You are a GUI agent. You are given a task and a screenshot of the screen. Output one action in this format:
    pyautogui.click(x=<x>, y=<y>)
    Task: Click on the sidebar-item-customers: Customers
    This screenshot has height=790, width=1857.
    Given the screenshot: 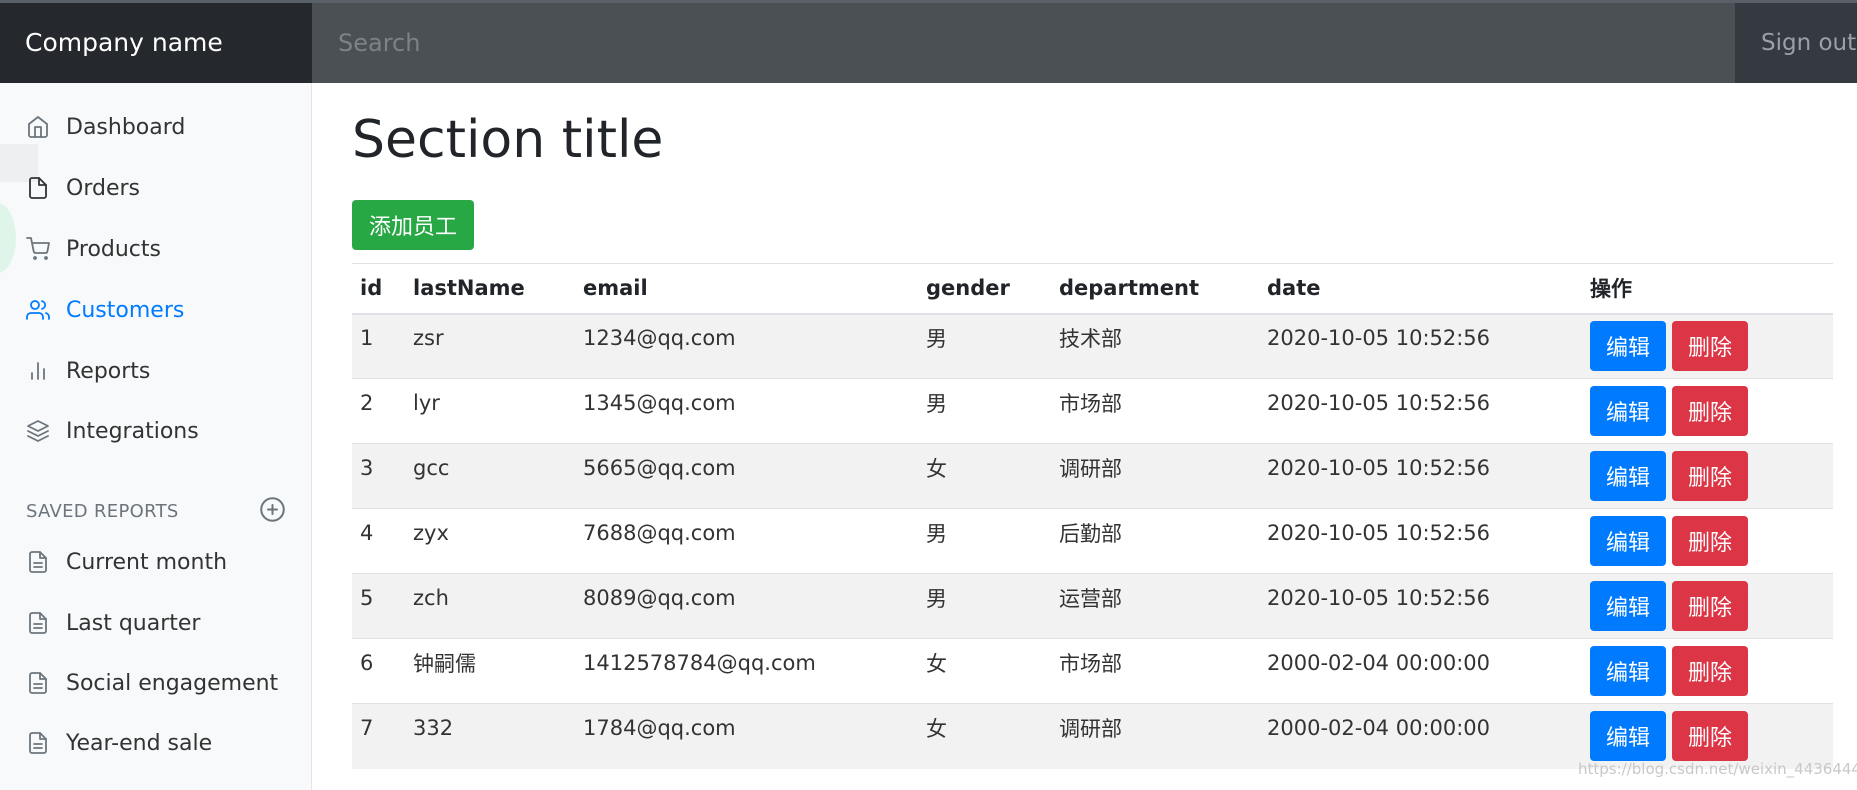 What is the action you would take?
    pyautogui.click(x=155, y=310)
    